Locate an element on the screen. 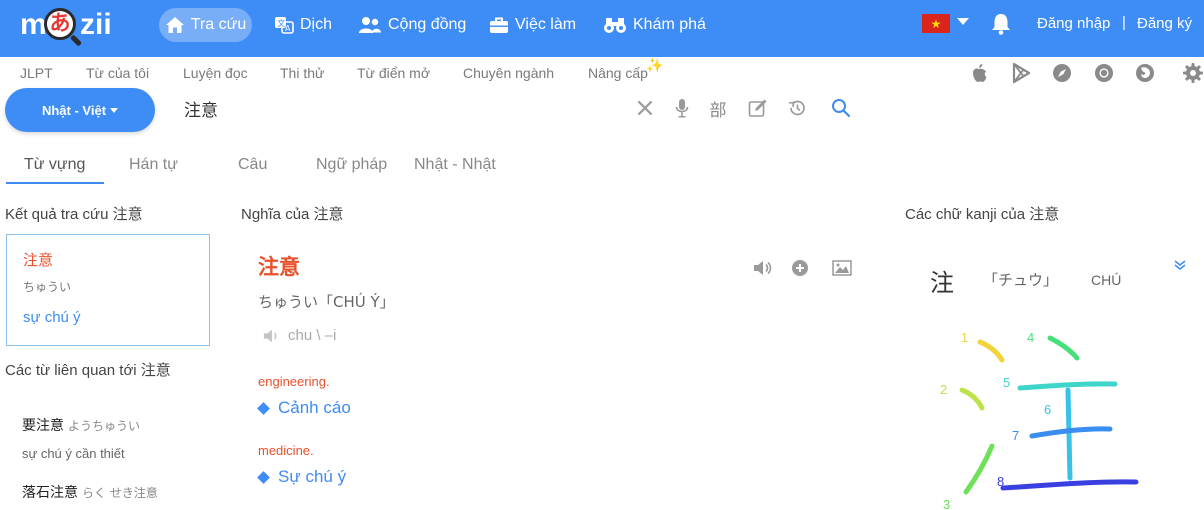  meaning-section-title: Nghĩa của 注意 is located at coordinates (292, 214).